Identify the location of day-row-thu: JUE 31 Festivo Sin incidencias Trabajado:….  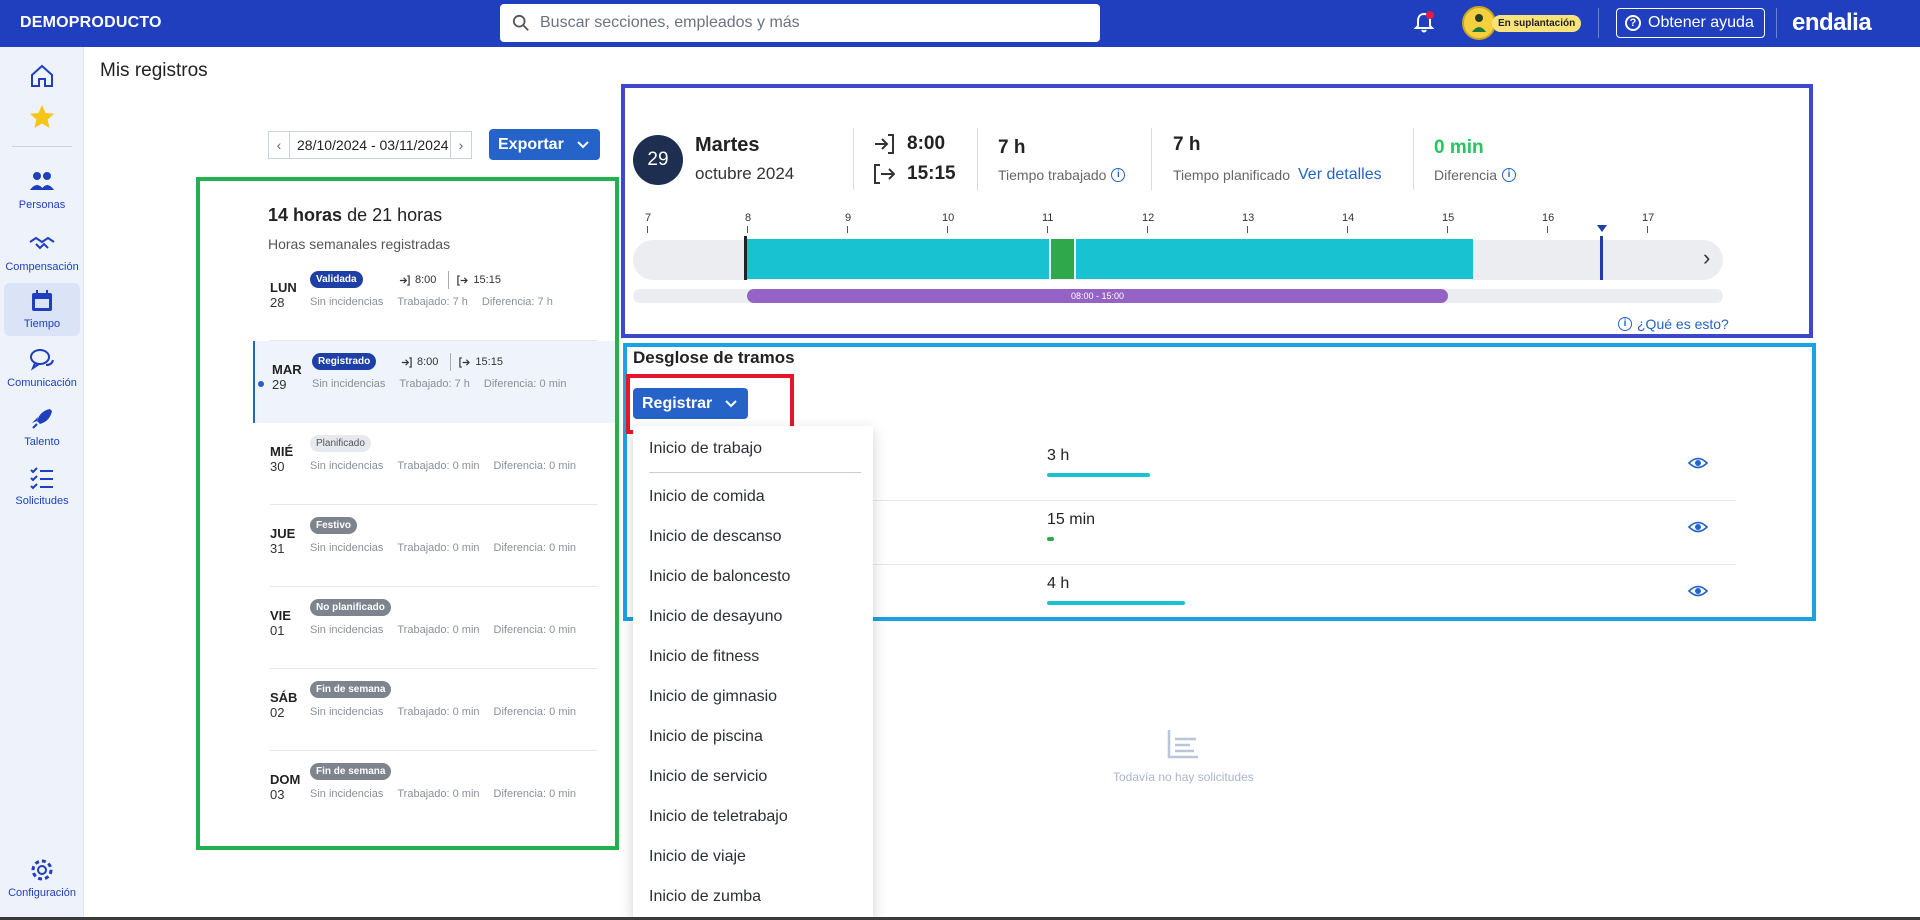
(434, 546).